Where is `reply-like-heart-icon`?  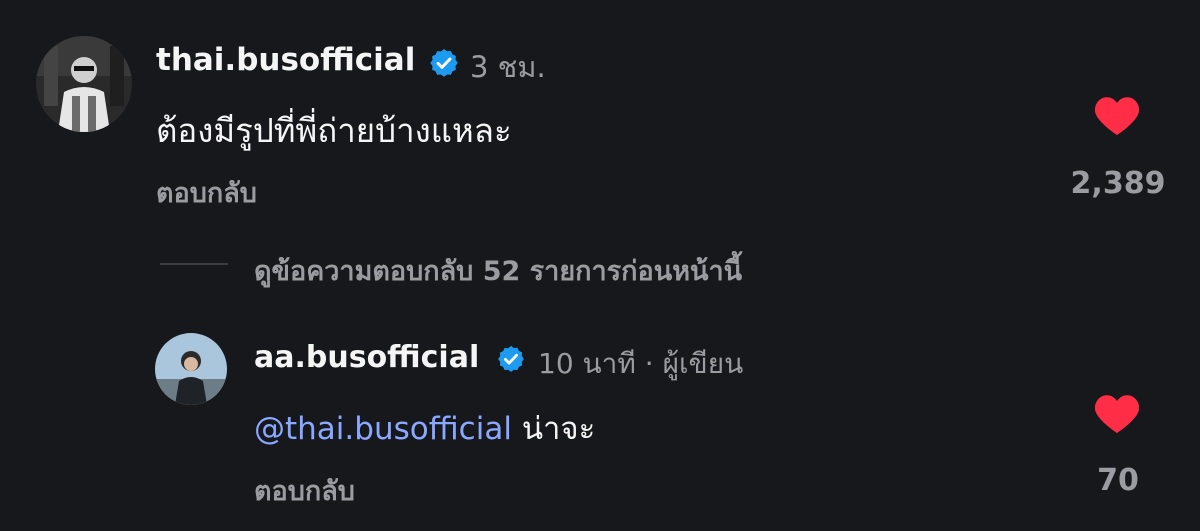 reply-like-heart-icon is located at coordinates (1117, 413).